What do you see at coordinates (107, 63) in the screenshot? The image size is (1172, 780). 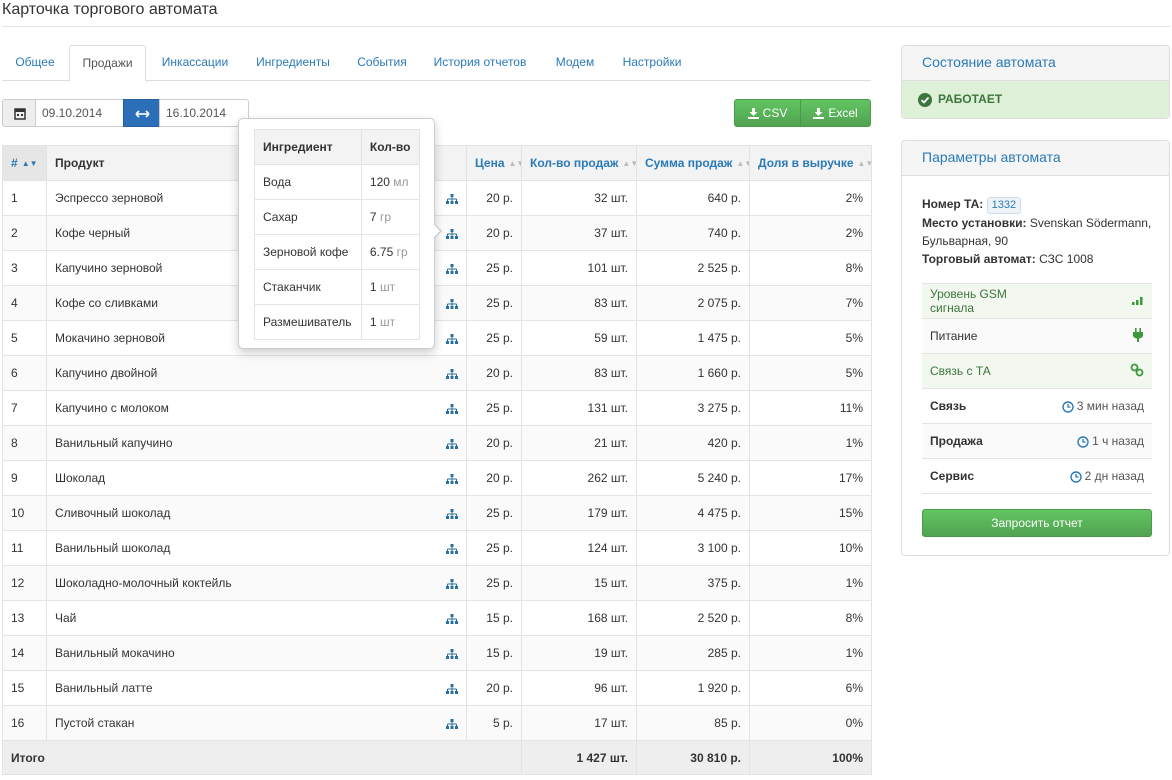 I see `tab-sales: Продажи` at bounding box center [107, 63].